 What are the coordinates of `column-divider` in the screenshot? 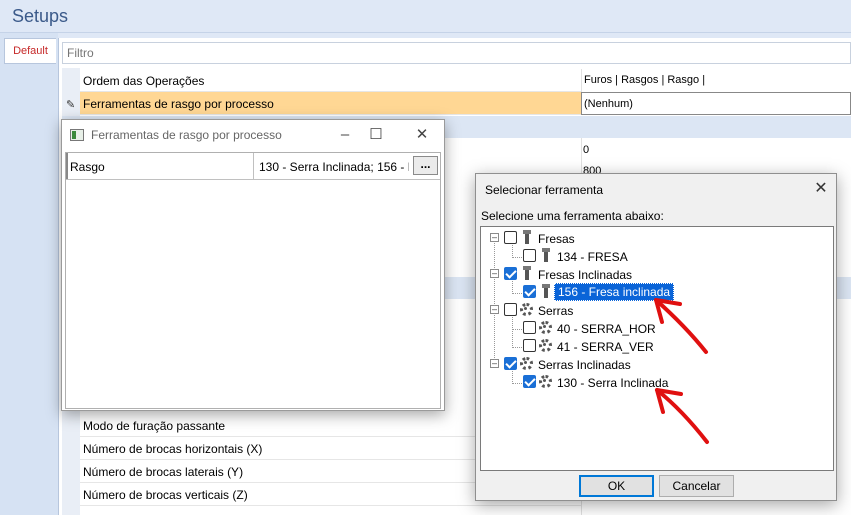 It's located at (253, 166).